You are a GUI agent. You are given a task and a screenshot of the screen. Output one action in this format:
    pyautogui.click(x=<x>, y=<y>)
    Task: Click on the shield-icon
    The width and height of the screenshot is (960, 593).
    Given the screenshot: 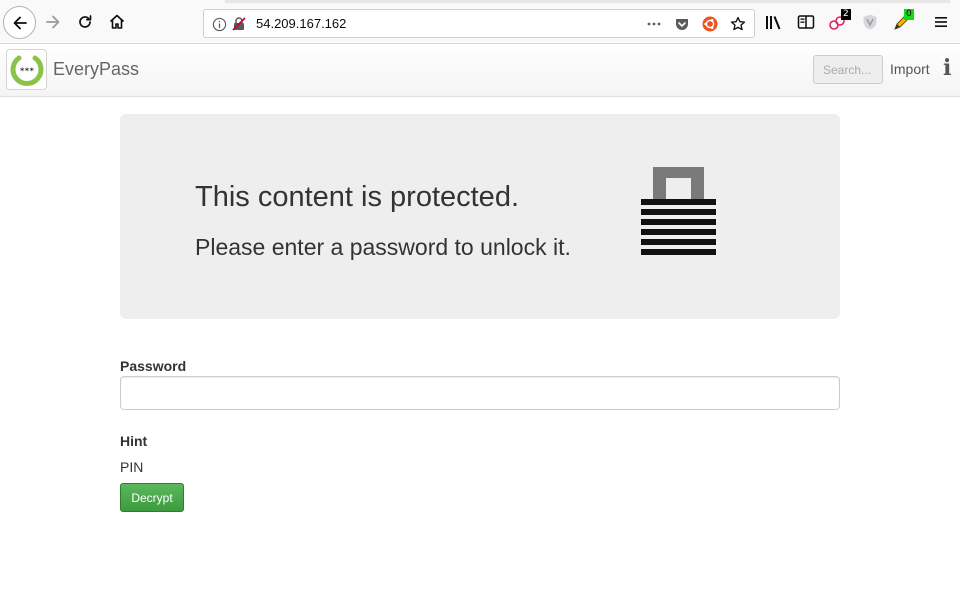 What is the action you would take?
    pyautogui.click(x=870, y=22)
    